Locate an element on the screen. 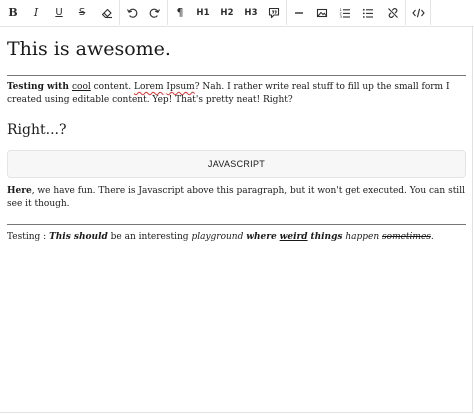  text-run: interesting is located at coordinates (163, 237).